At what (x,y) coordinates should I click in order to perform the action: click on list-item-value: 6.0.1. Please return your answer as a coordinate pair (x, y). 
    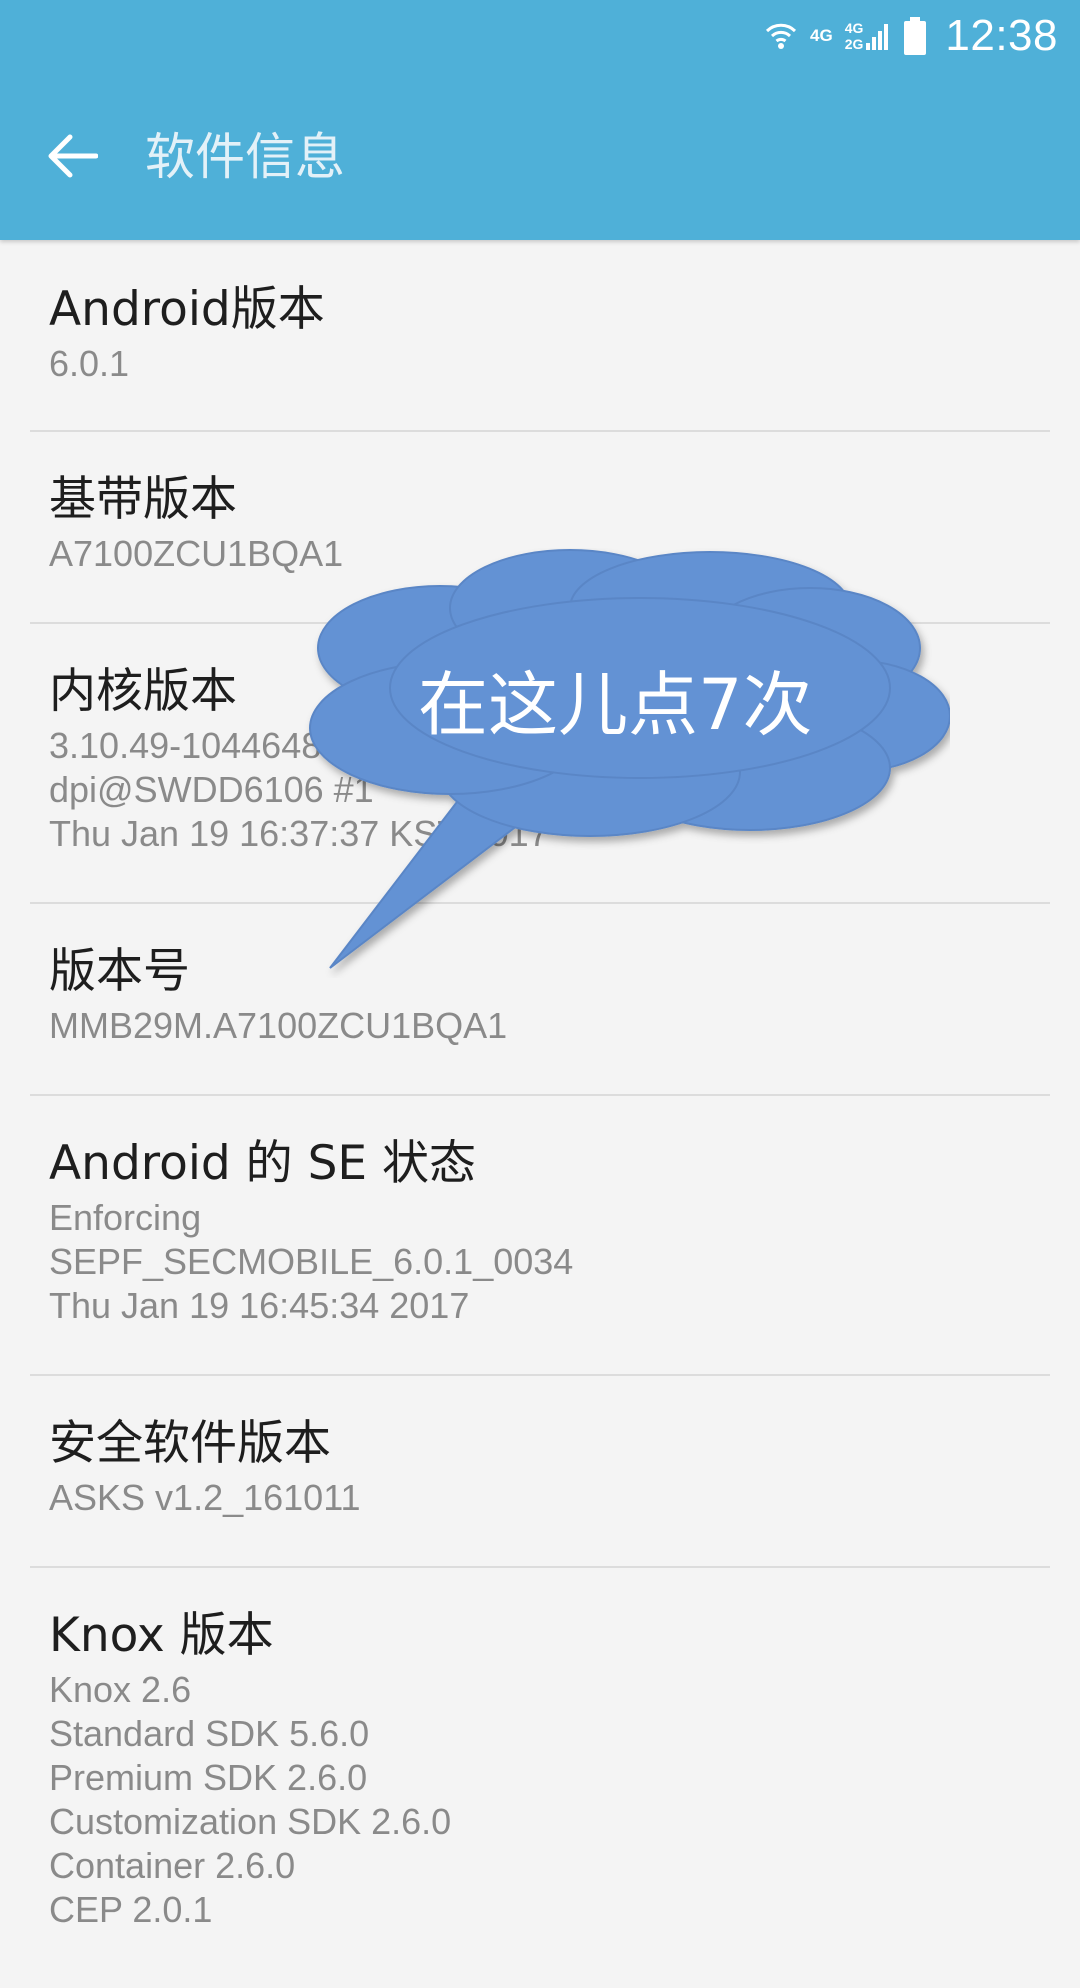
    Looking at the image, I should click on (89, 363).